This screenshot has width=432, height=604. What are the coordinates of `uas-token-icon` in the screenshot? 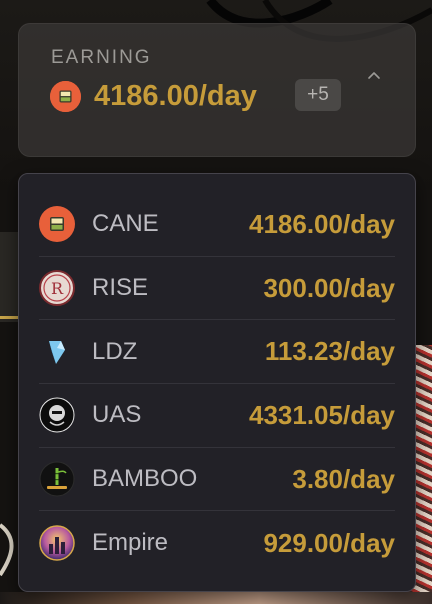 It's located at (57, 415).